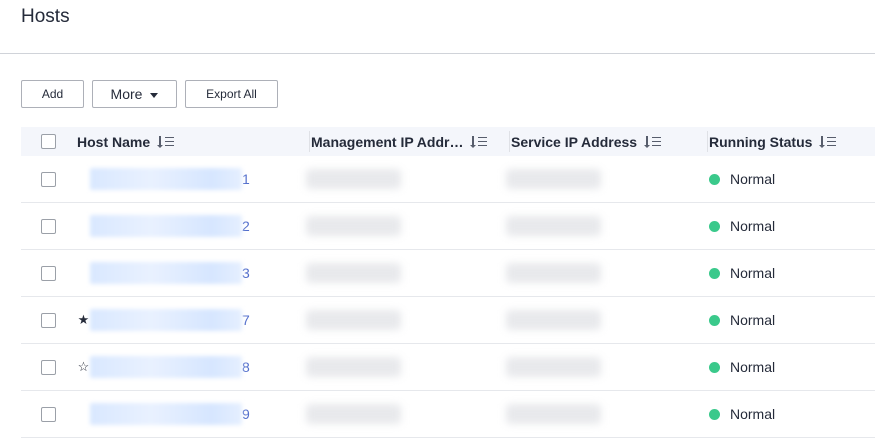  What do you see at coordinates (761, 141) in the screenshot?
I see `column-label-running-status: Running Status` at bounding box center [761, 141].